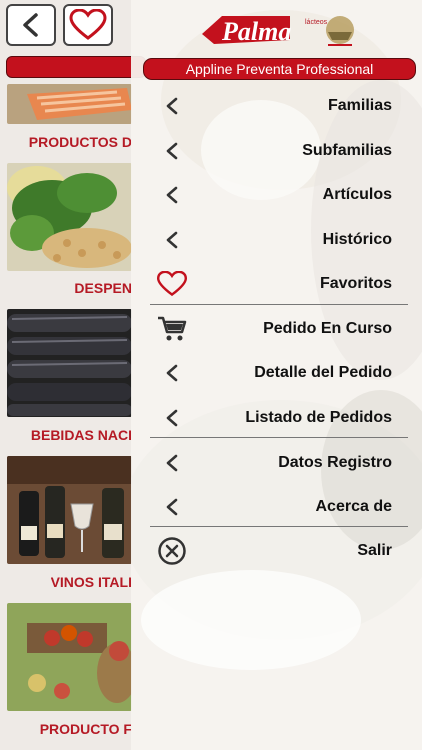 This screenshot has width=422, height=750. Describe the element at coordinates (374, 550) in the screenshot. I see `menu-item-label: Salir` at that location.